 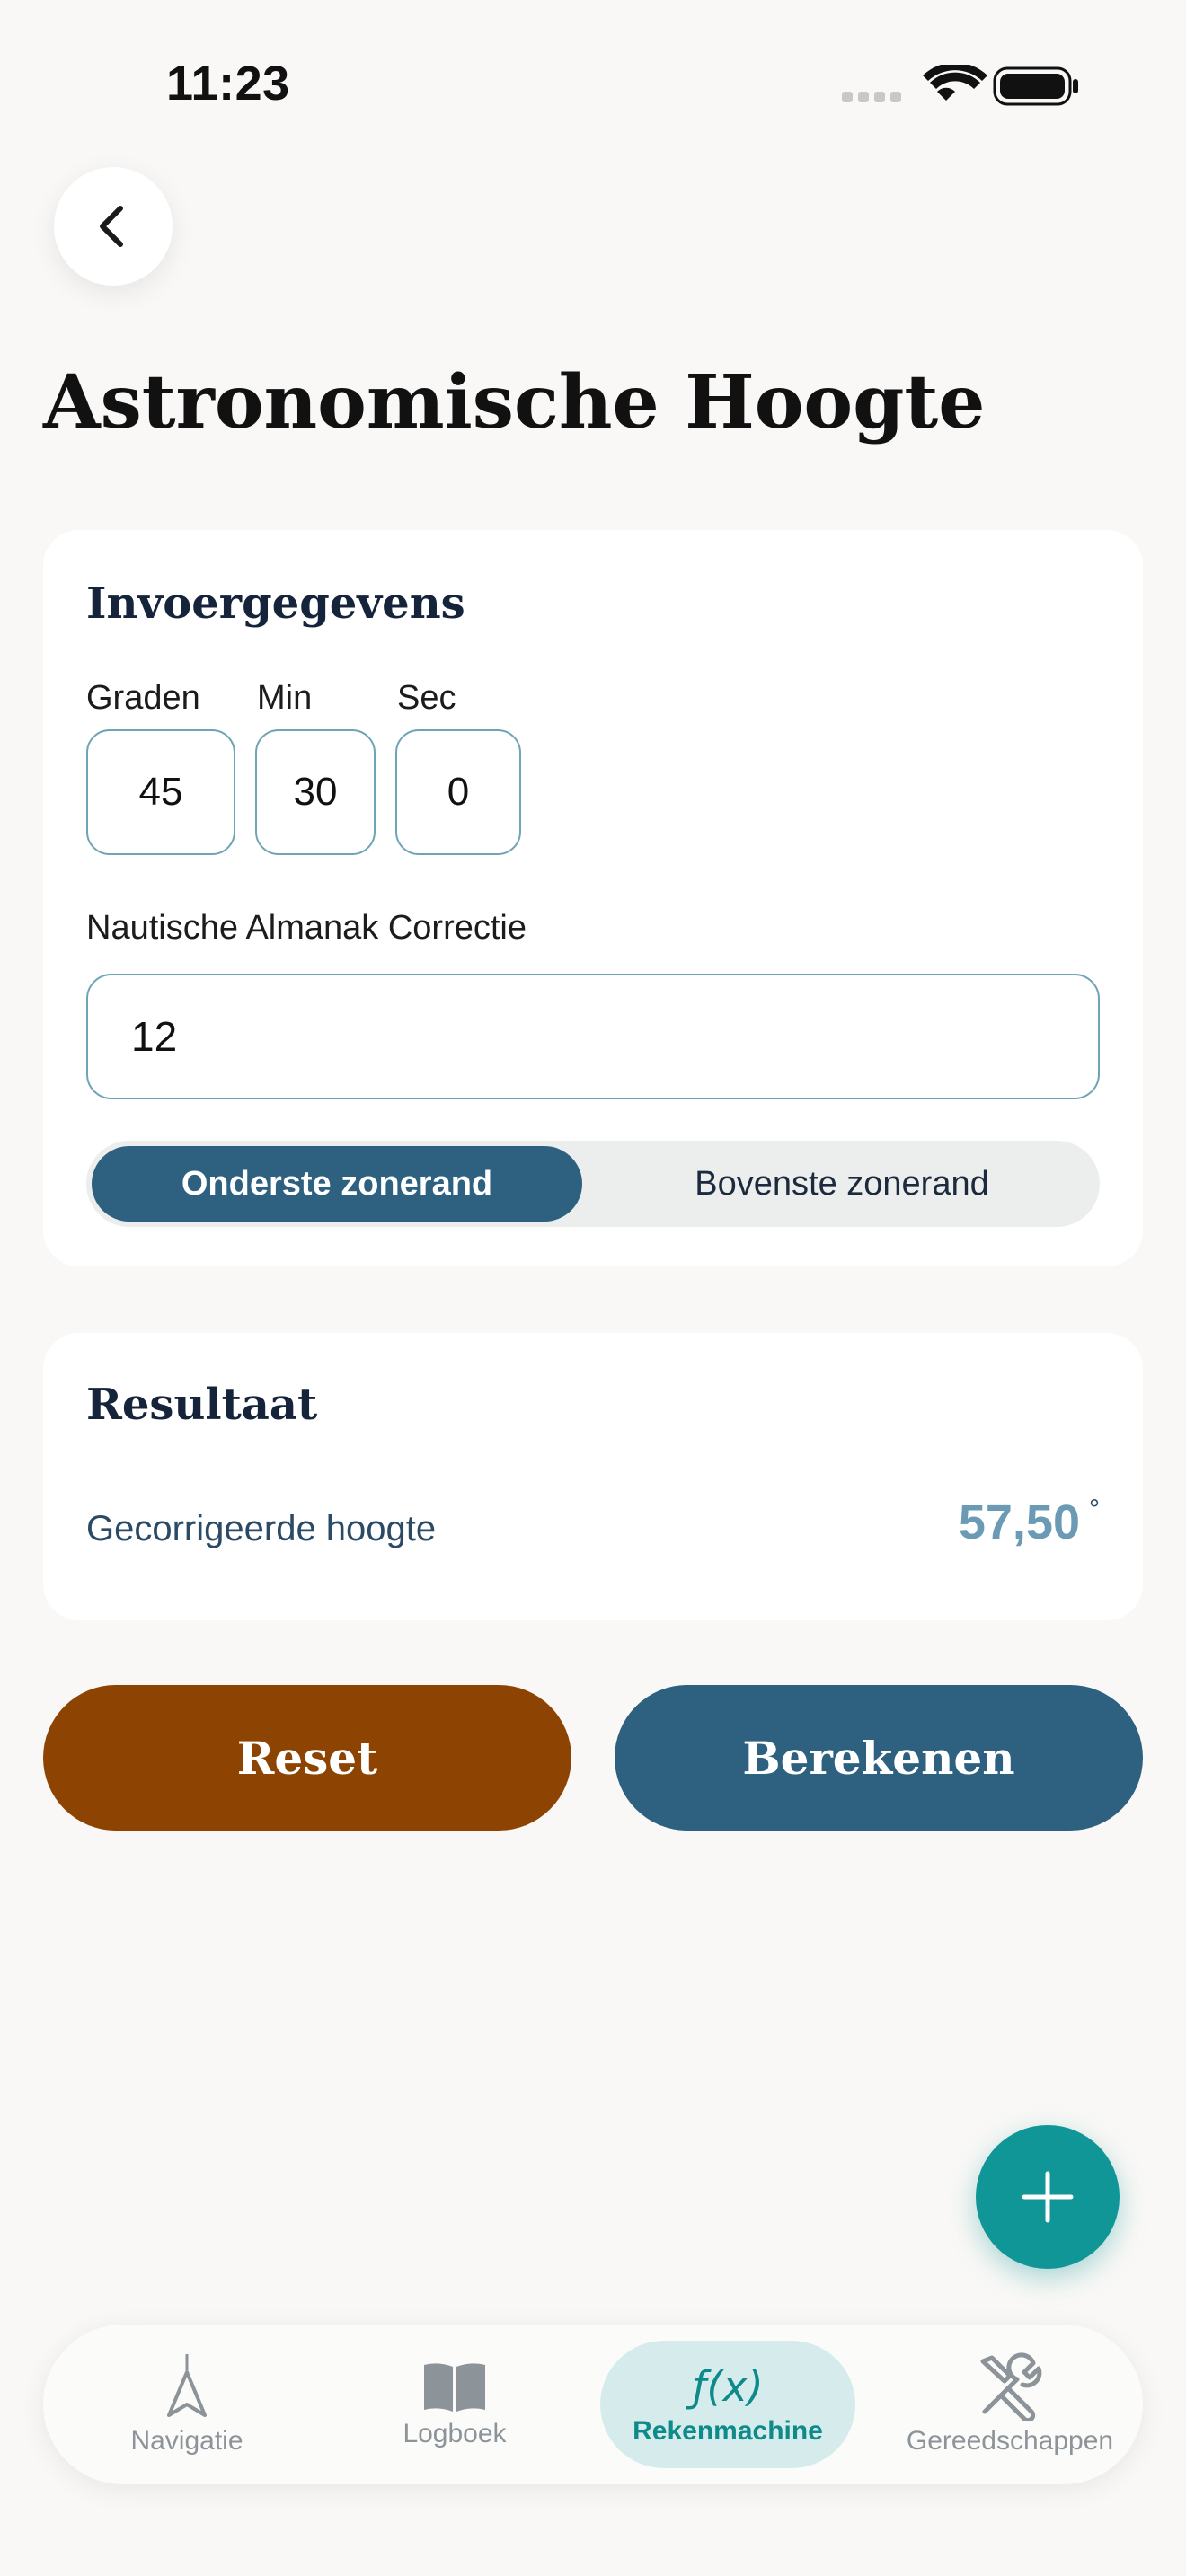 I want to click on degrees-input, so click(x=160, y=792).